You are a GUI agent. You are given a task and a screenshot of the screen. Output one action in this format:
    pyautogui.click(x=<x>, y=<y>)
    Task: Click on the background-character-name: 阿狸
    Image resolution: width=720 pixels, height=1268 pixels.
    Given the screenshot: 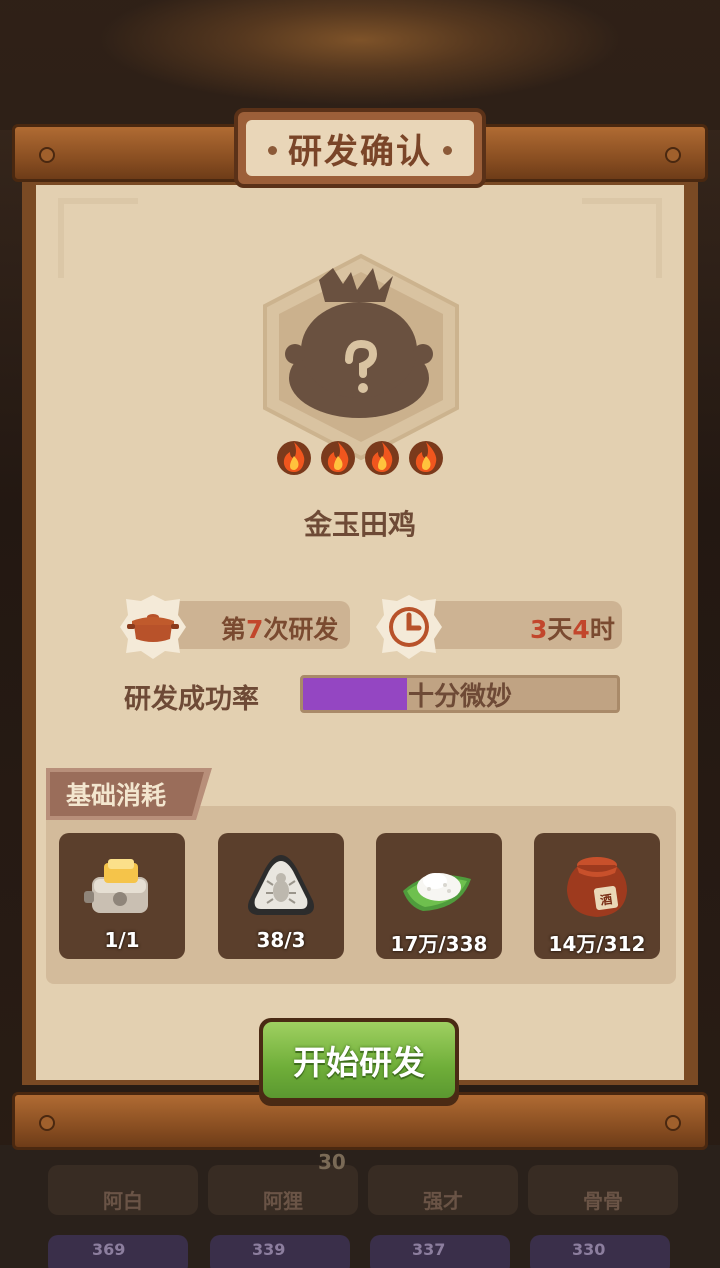 What is the action you would take?
    pyautogui.click(x=283, y=1201)
    